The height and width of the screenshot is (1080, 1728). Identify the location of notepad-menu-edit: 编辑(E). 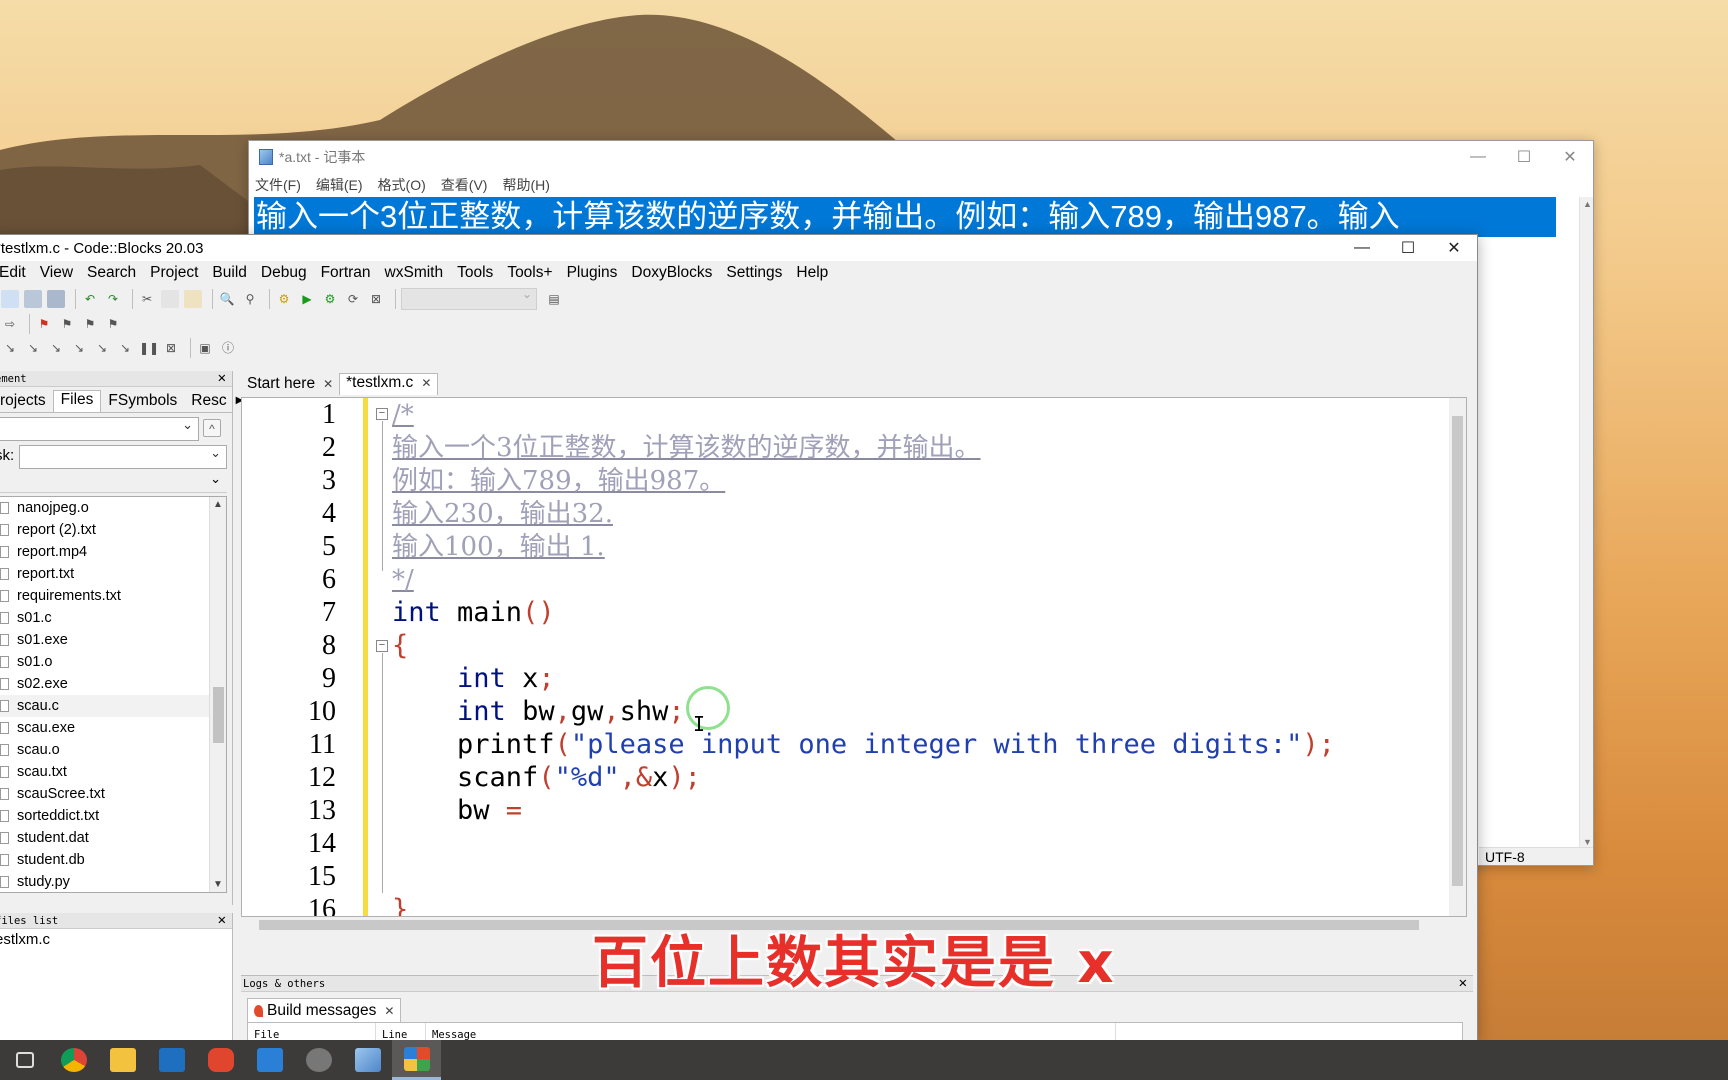
(339, 185).